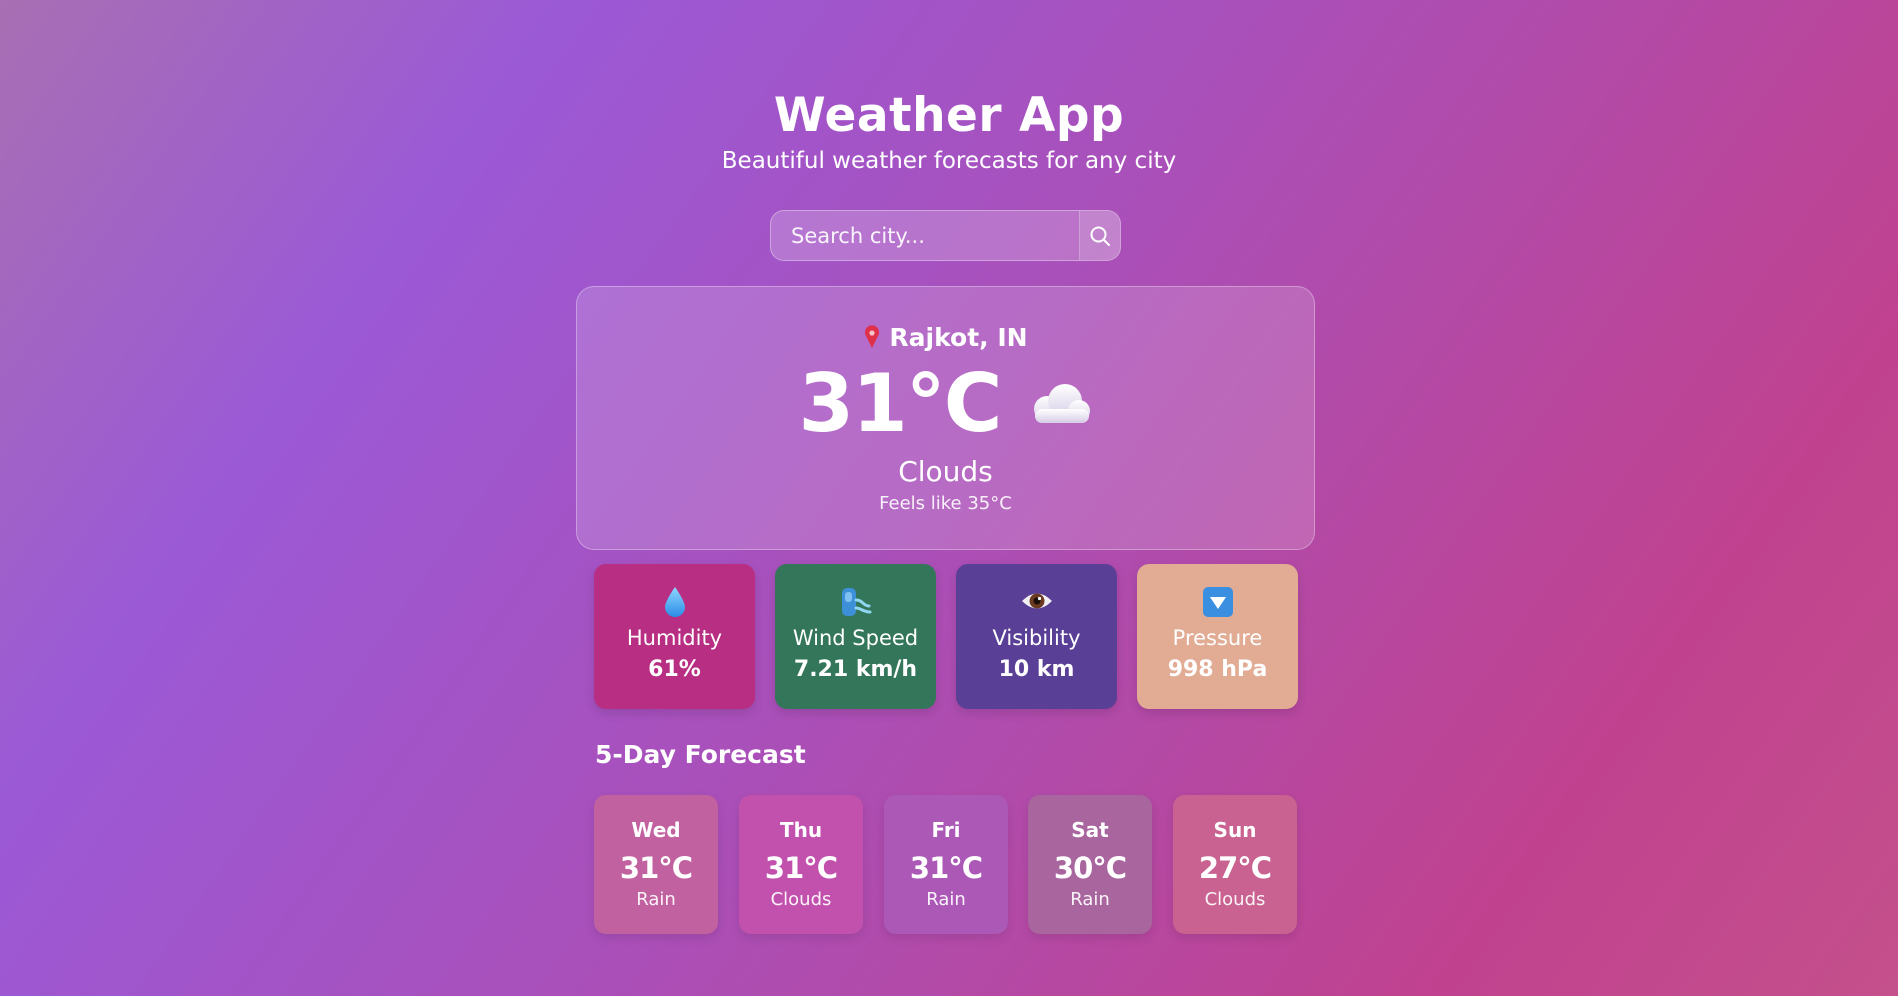 The height and width of the screenshot is (996, 1898). What do you see at coordinates (945, 471) in the screenshot?
I see `condition: Clouds` at bounding box center [945, 471].